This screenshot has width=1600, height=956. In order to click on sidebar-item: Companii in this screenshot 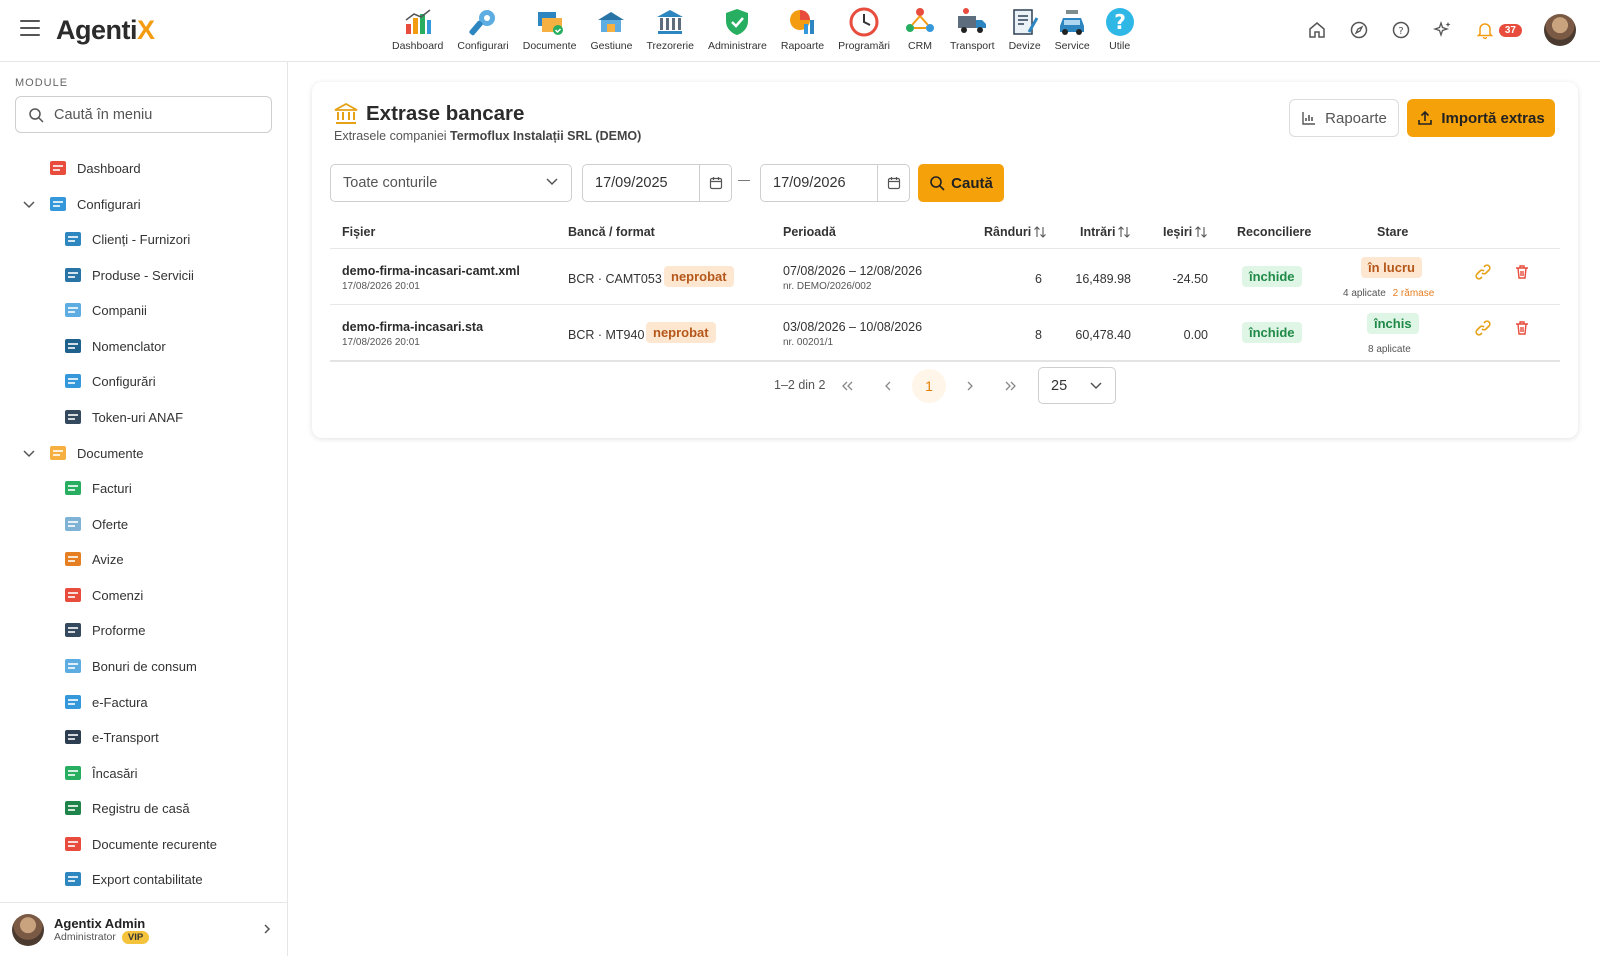, I will do `click(105, 310)`.